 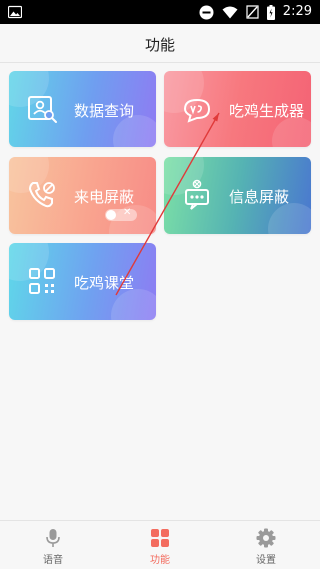 I want to click on wifi-icon, so click(x=230, y=12).